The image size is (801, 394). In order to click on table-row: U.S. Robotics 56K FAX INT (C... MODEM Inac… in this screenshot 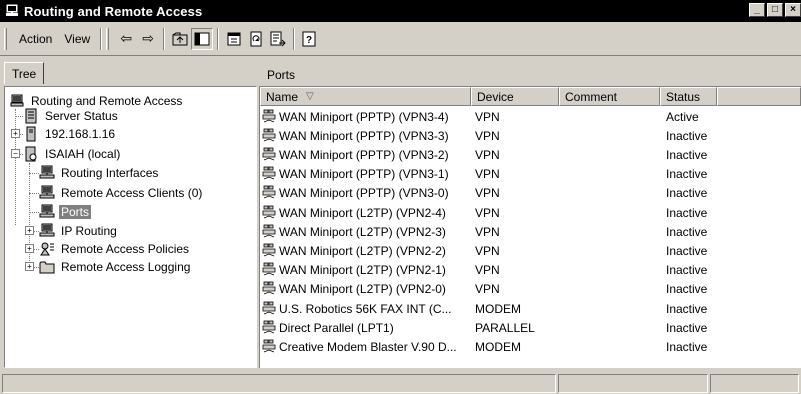, I will do `click(530, 308)`.